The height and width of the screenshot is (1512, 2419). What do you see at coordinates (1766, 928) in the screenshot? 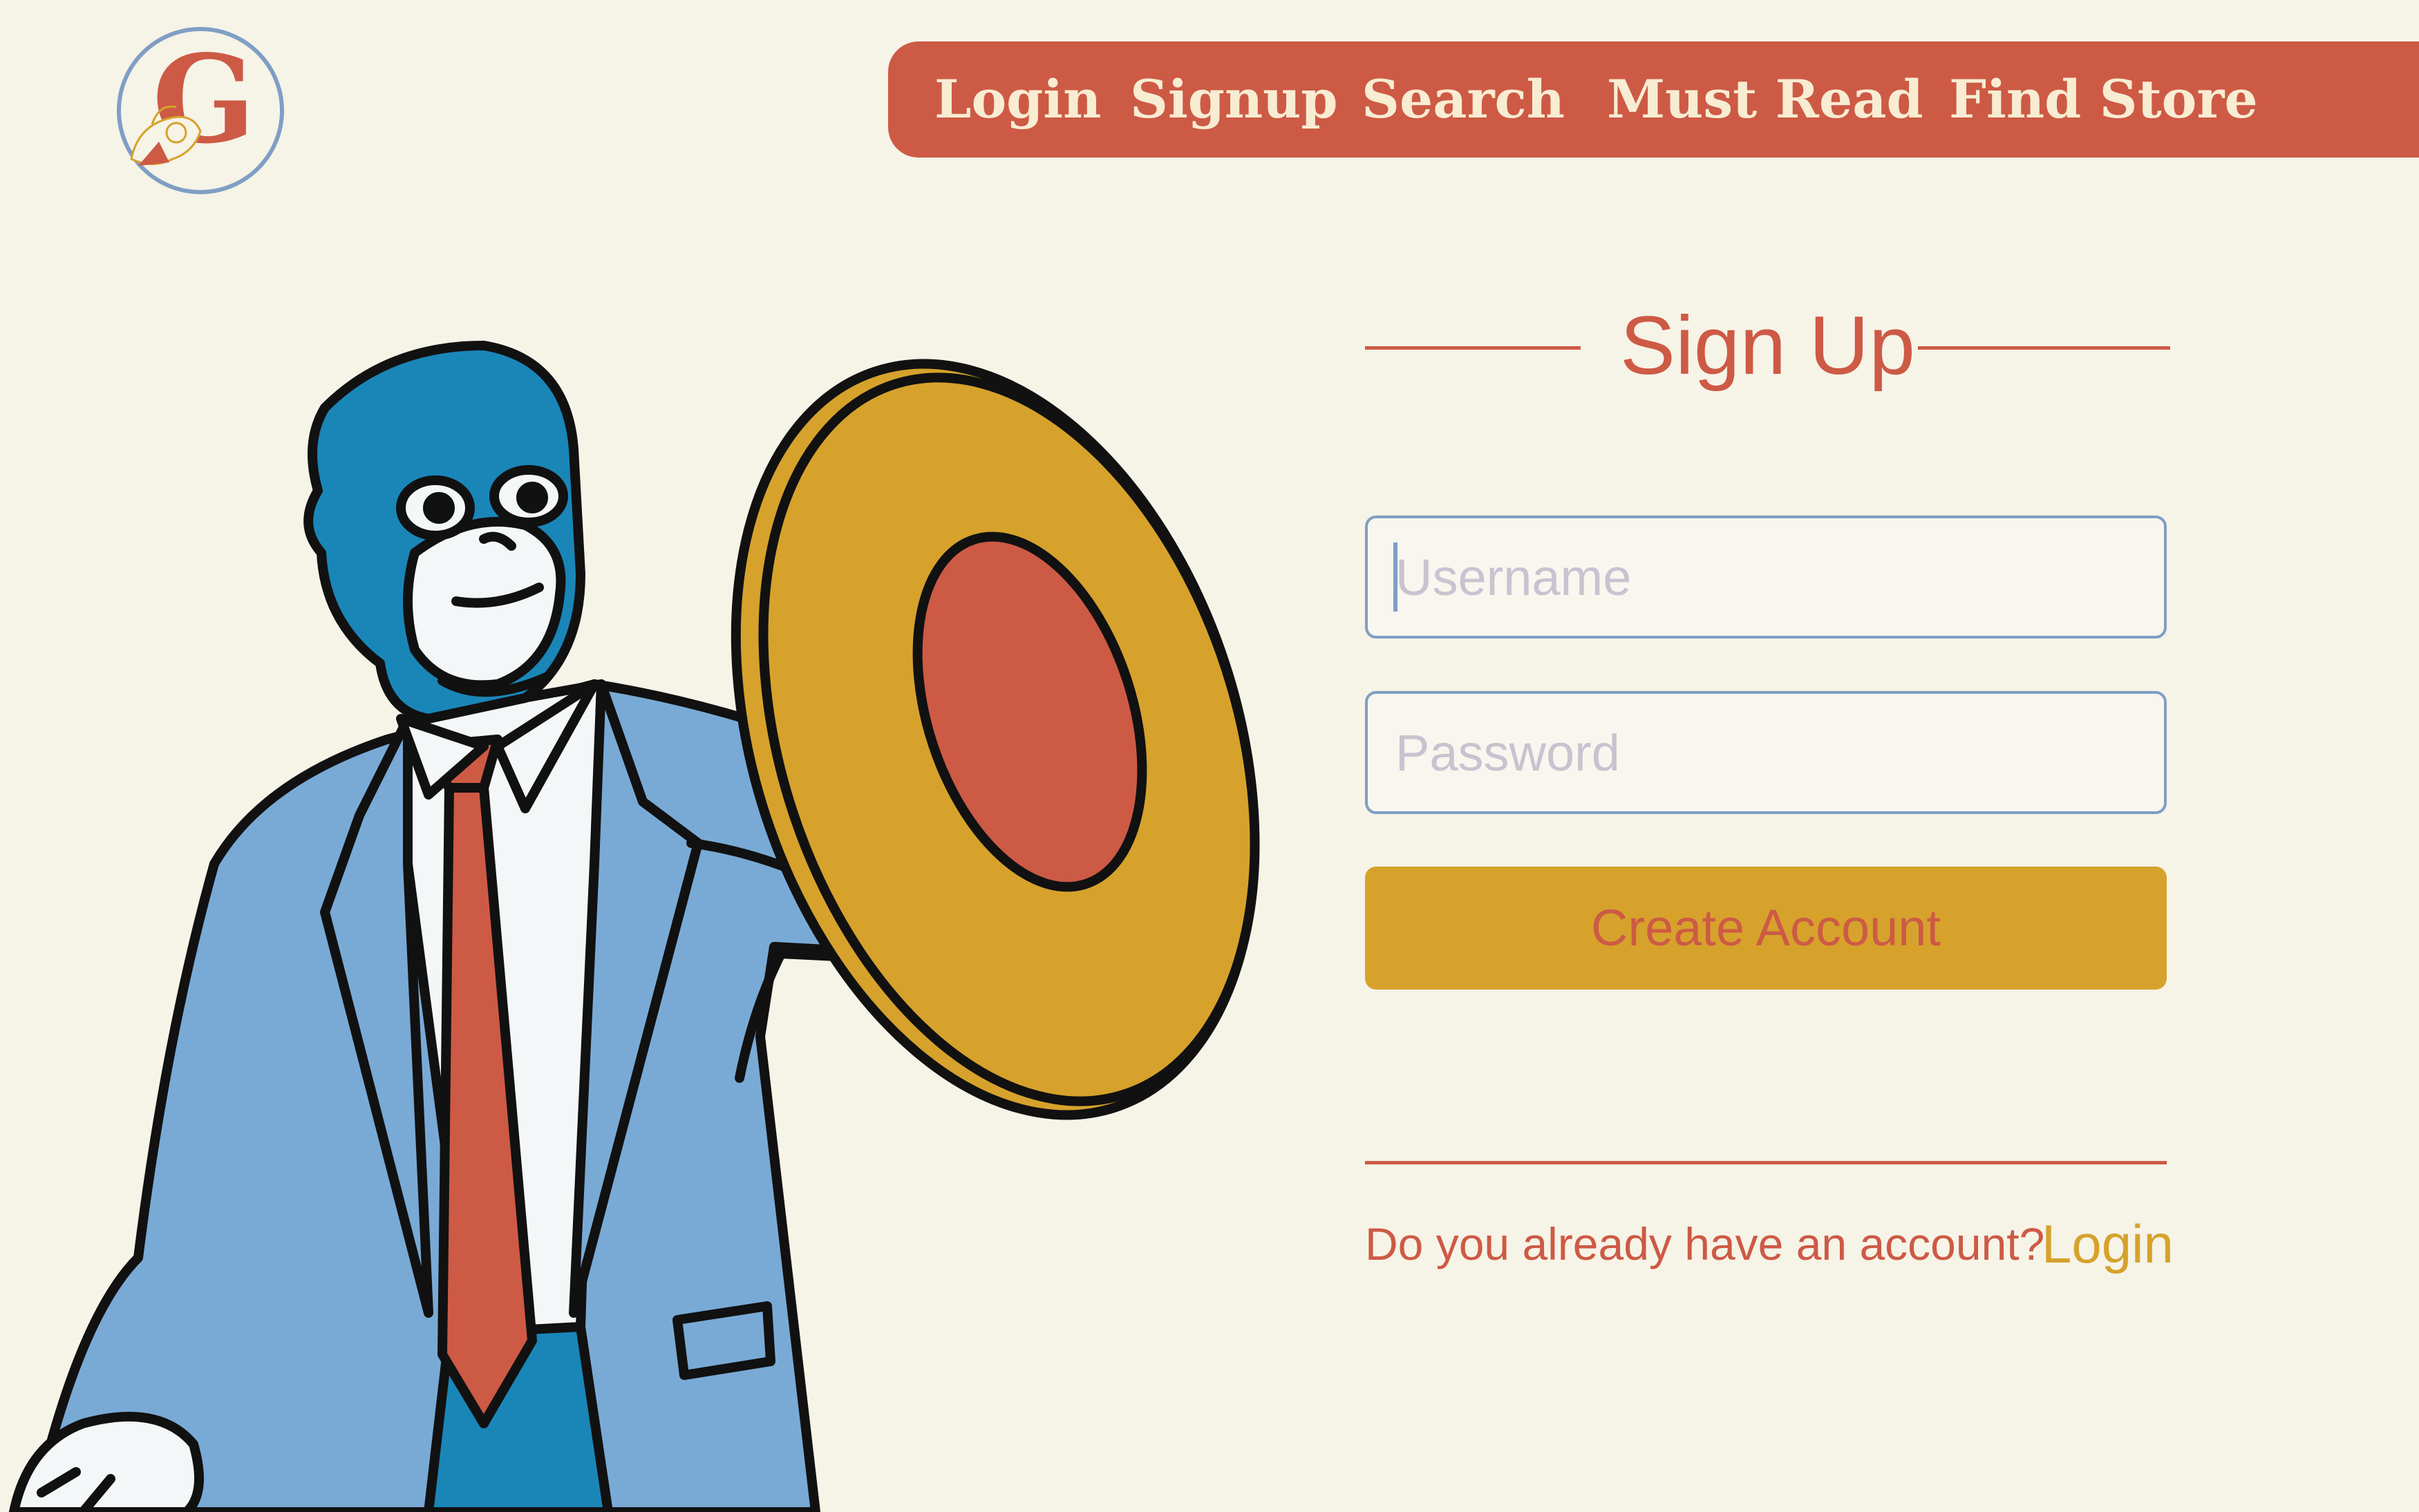
I see `create-account-button: Create Account` at bounding box center [1766, 928].